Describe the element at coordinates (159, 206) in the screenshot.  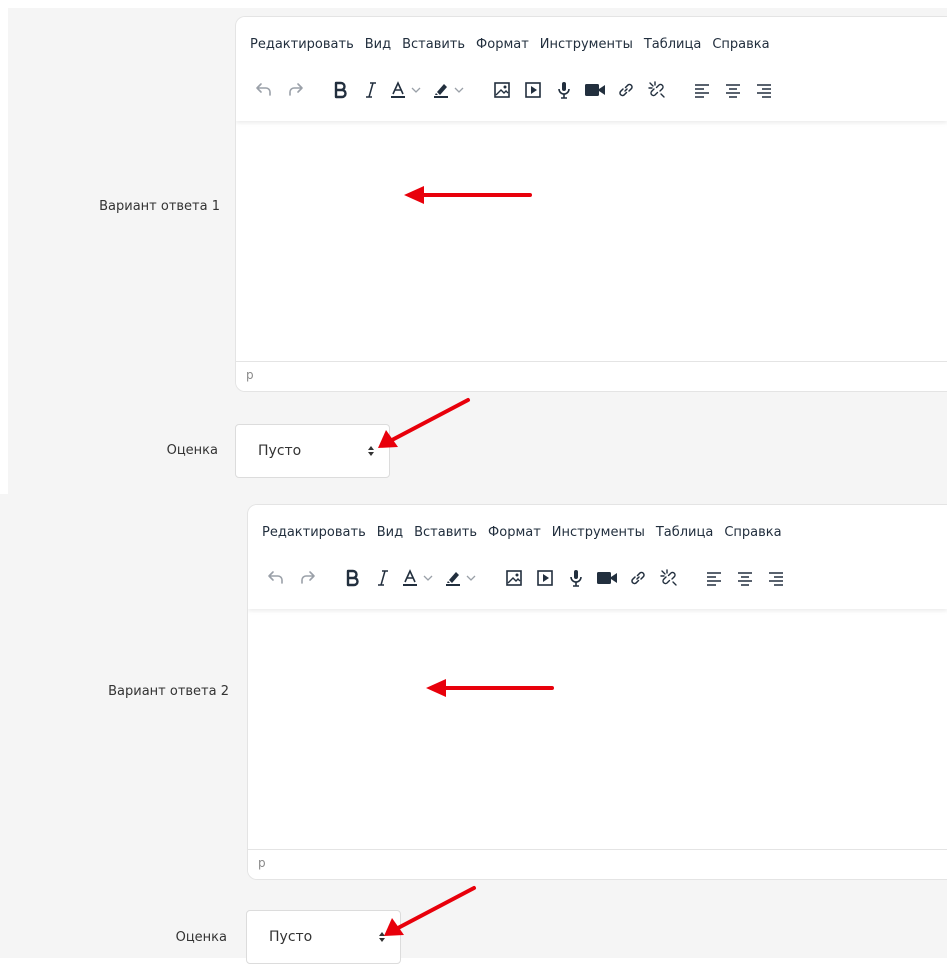
I see `answer-label-1: Вариант ответа 1` at that location.